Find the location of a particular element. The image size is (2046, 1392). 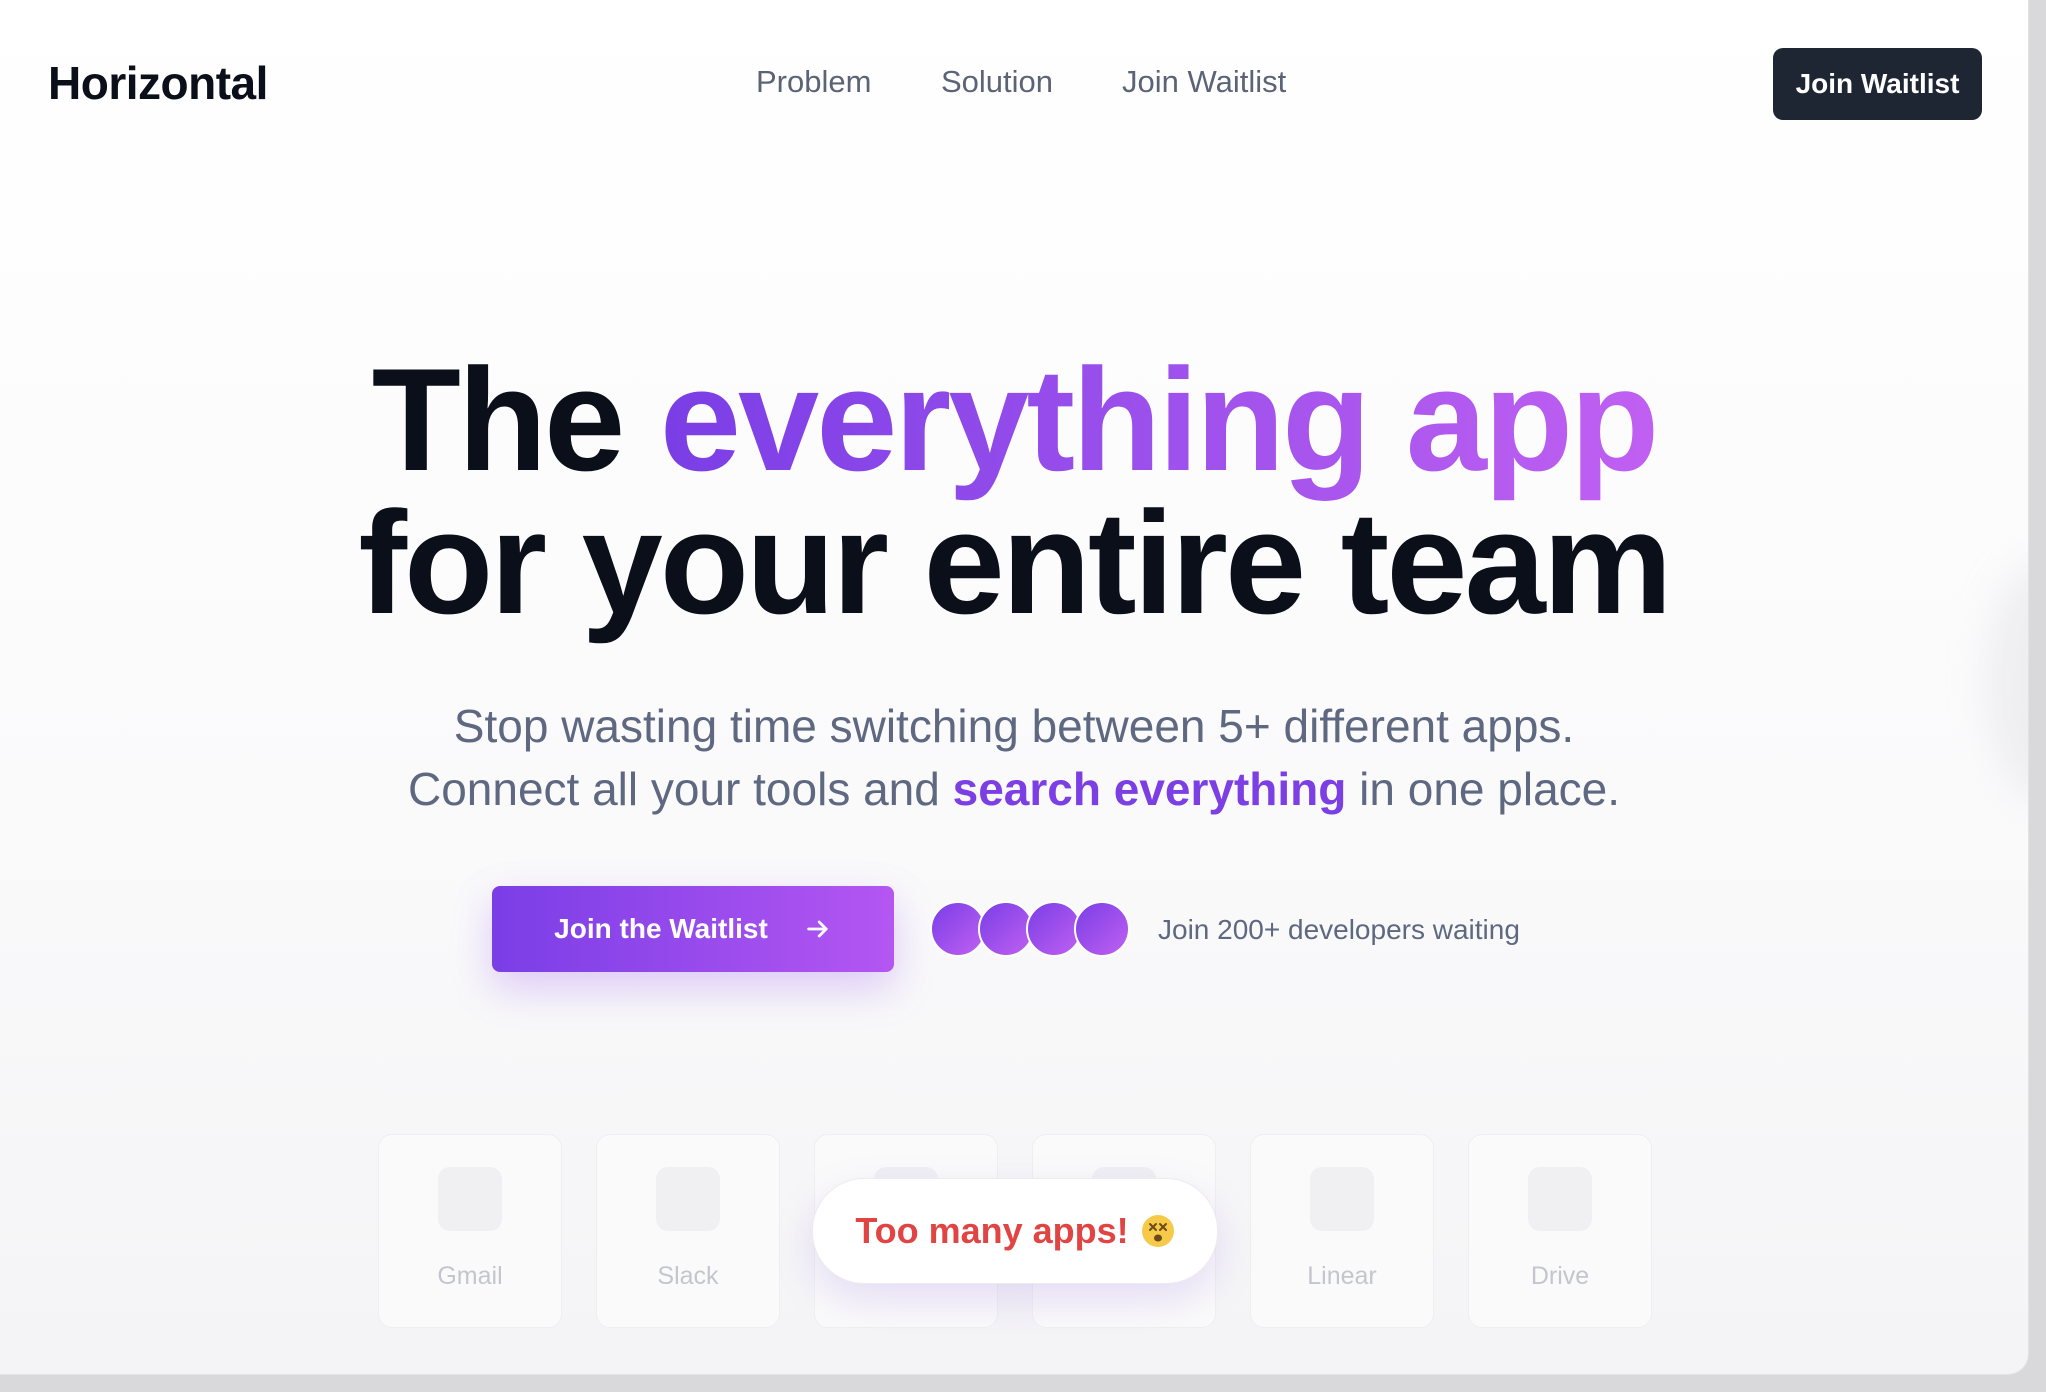

hero-heading-line-2: for your entire team is located at coordinates (1015, 562).